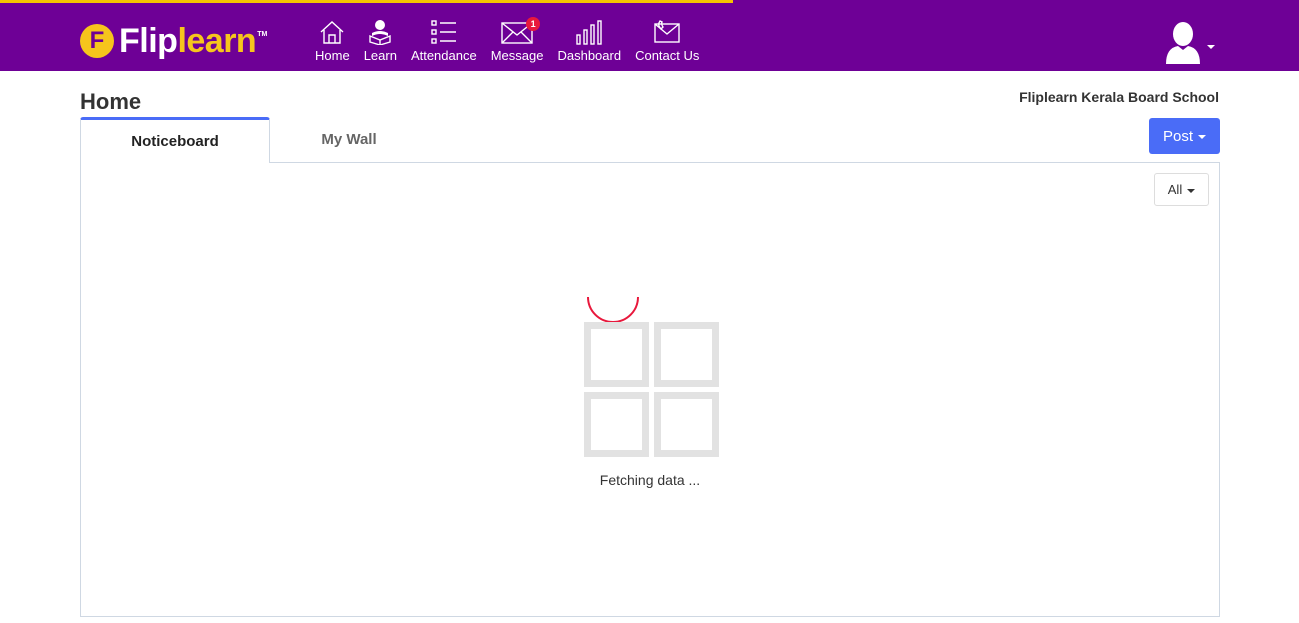  What do you see at coordinates (521, 32) in the screenshot?
I see `envelope-icon: 1` at bounding box center [521, 32].